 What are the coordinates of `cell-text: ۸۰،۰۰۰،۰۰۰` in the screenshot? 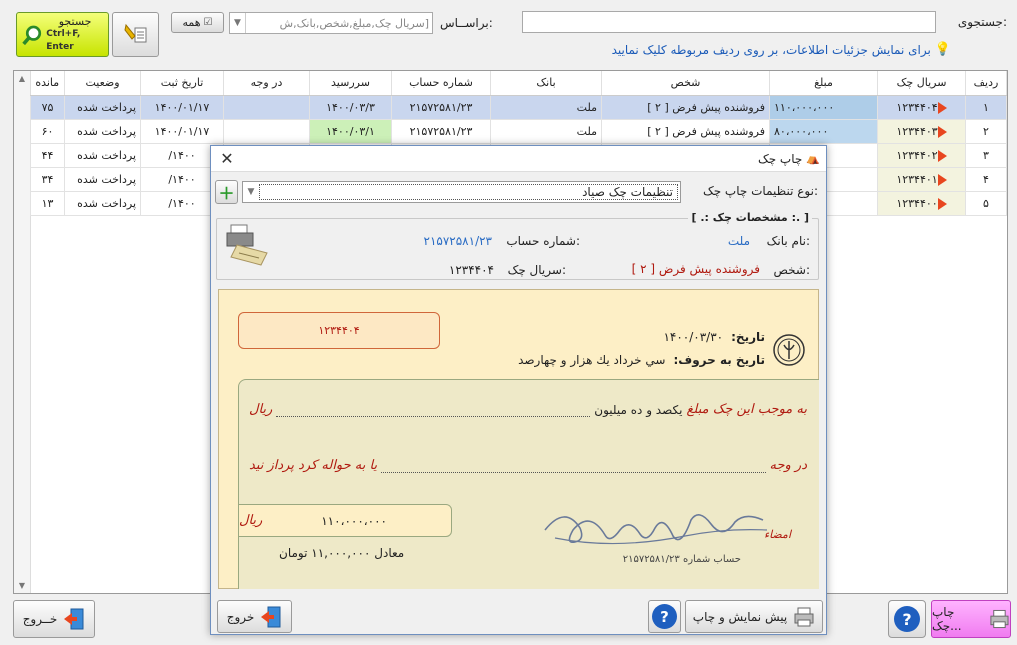 It's located at (801, 131).